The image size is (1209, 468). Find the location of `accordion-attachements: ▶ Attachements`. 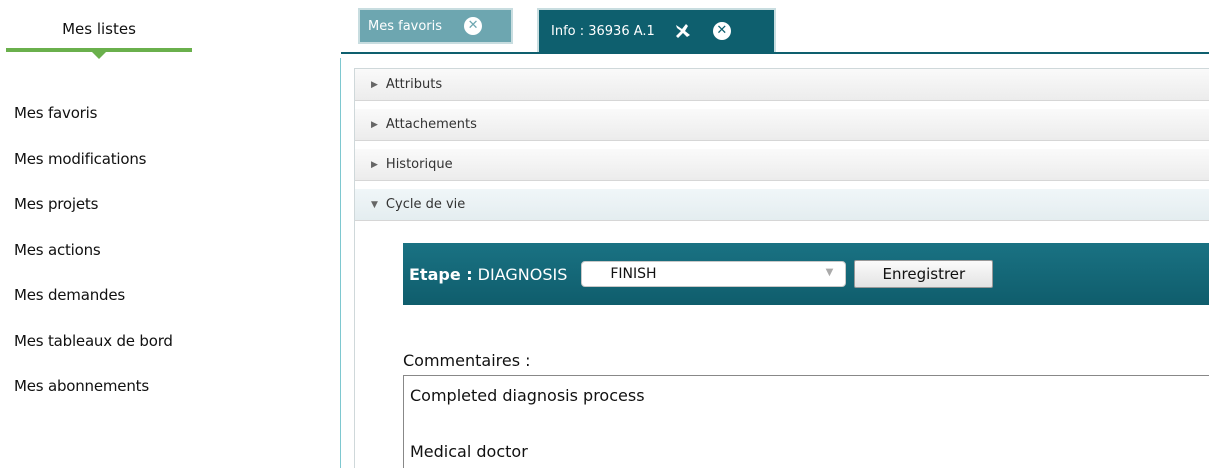

accordion-attachements: ▶ Attachements is located at coordinates (782, 125).